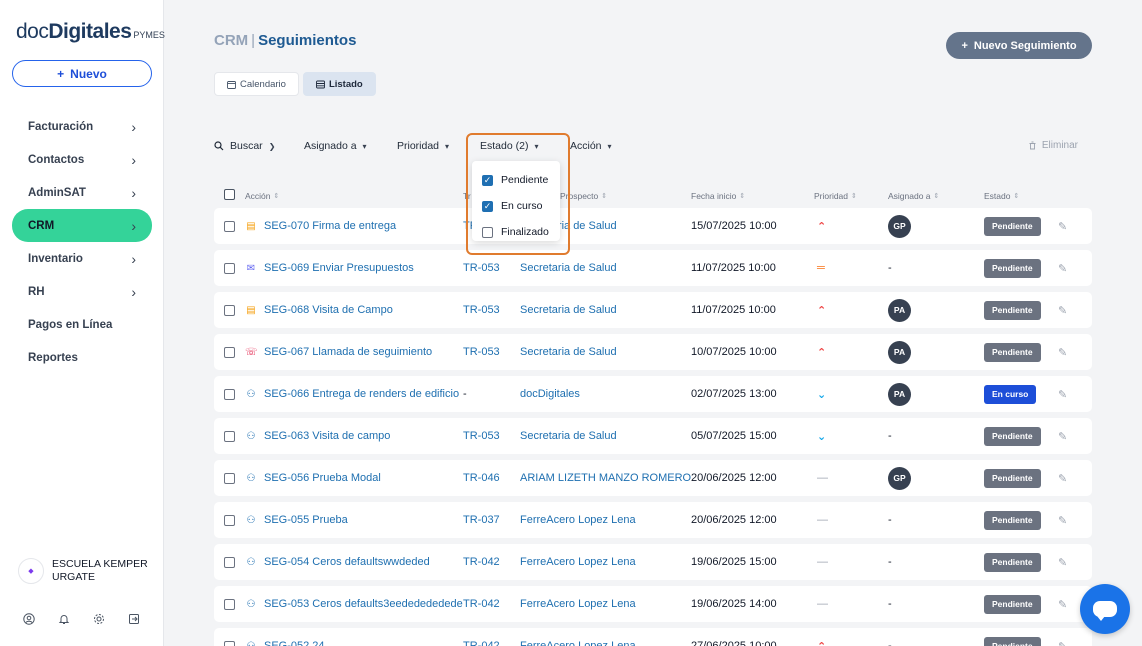  I want to click on column-prospect: Prospecto ⇕, so click(583, 196).